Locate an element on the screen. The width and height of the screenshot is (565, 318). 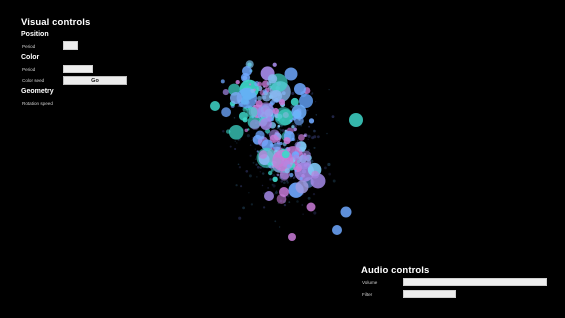
color-seed-label: Color seed is located at coordinates (33, 80).